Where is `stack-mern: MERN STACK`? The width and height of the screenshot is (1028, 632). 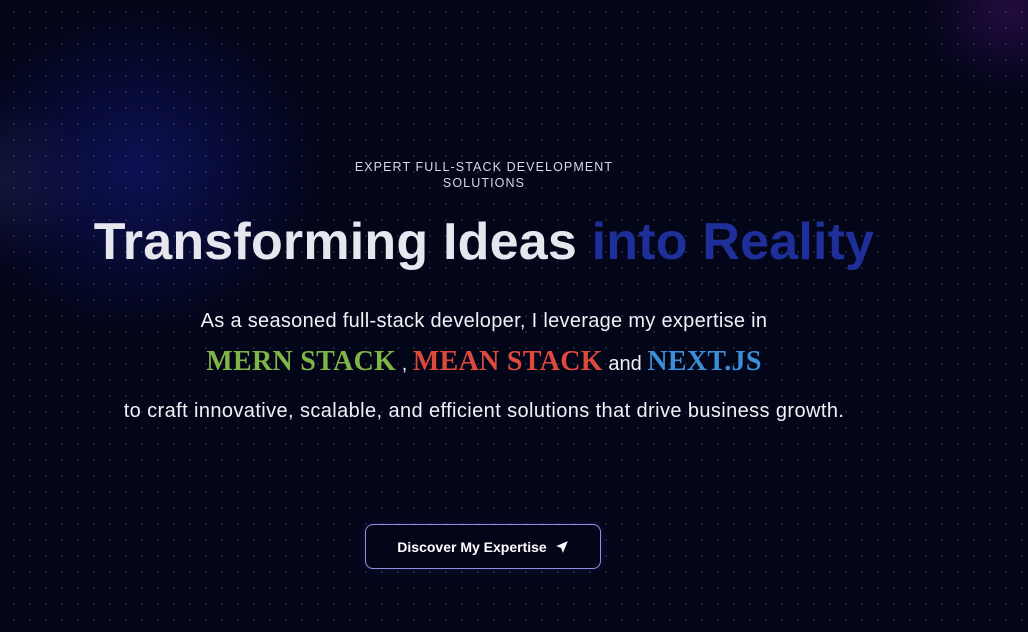 stack-mern: MERN STACK is located at coordinates (301, 361).